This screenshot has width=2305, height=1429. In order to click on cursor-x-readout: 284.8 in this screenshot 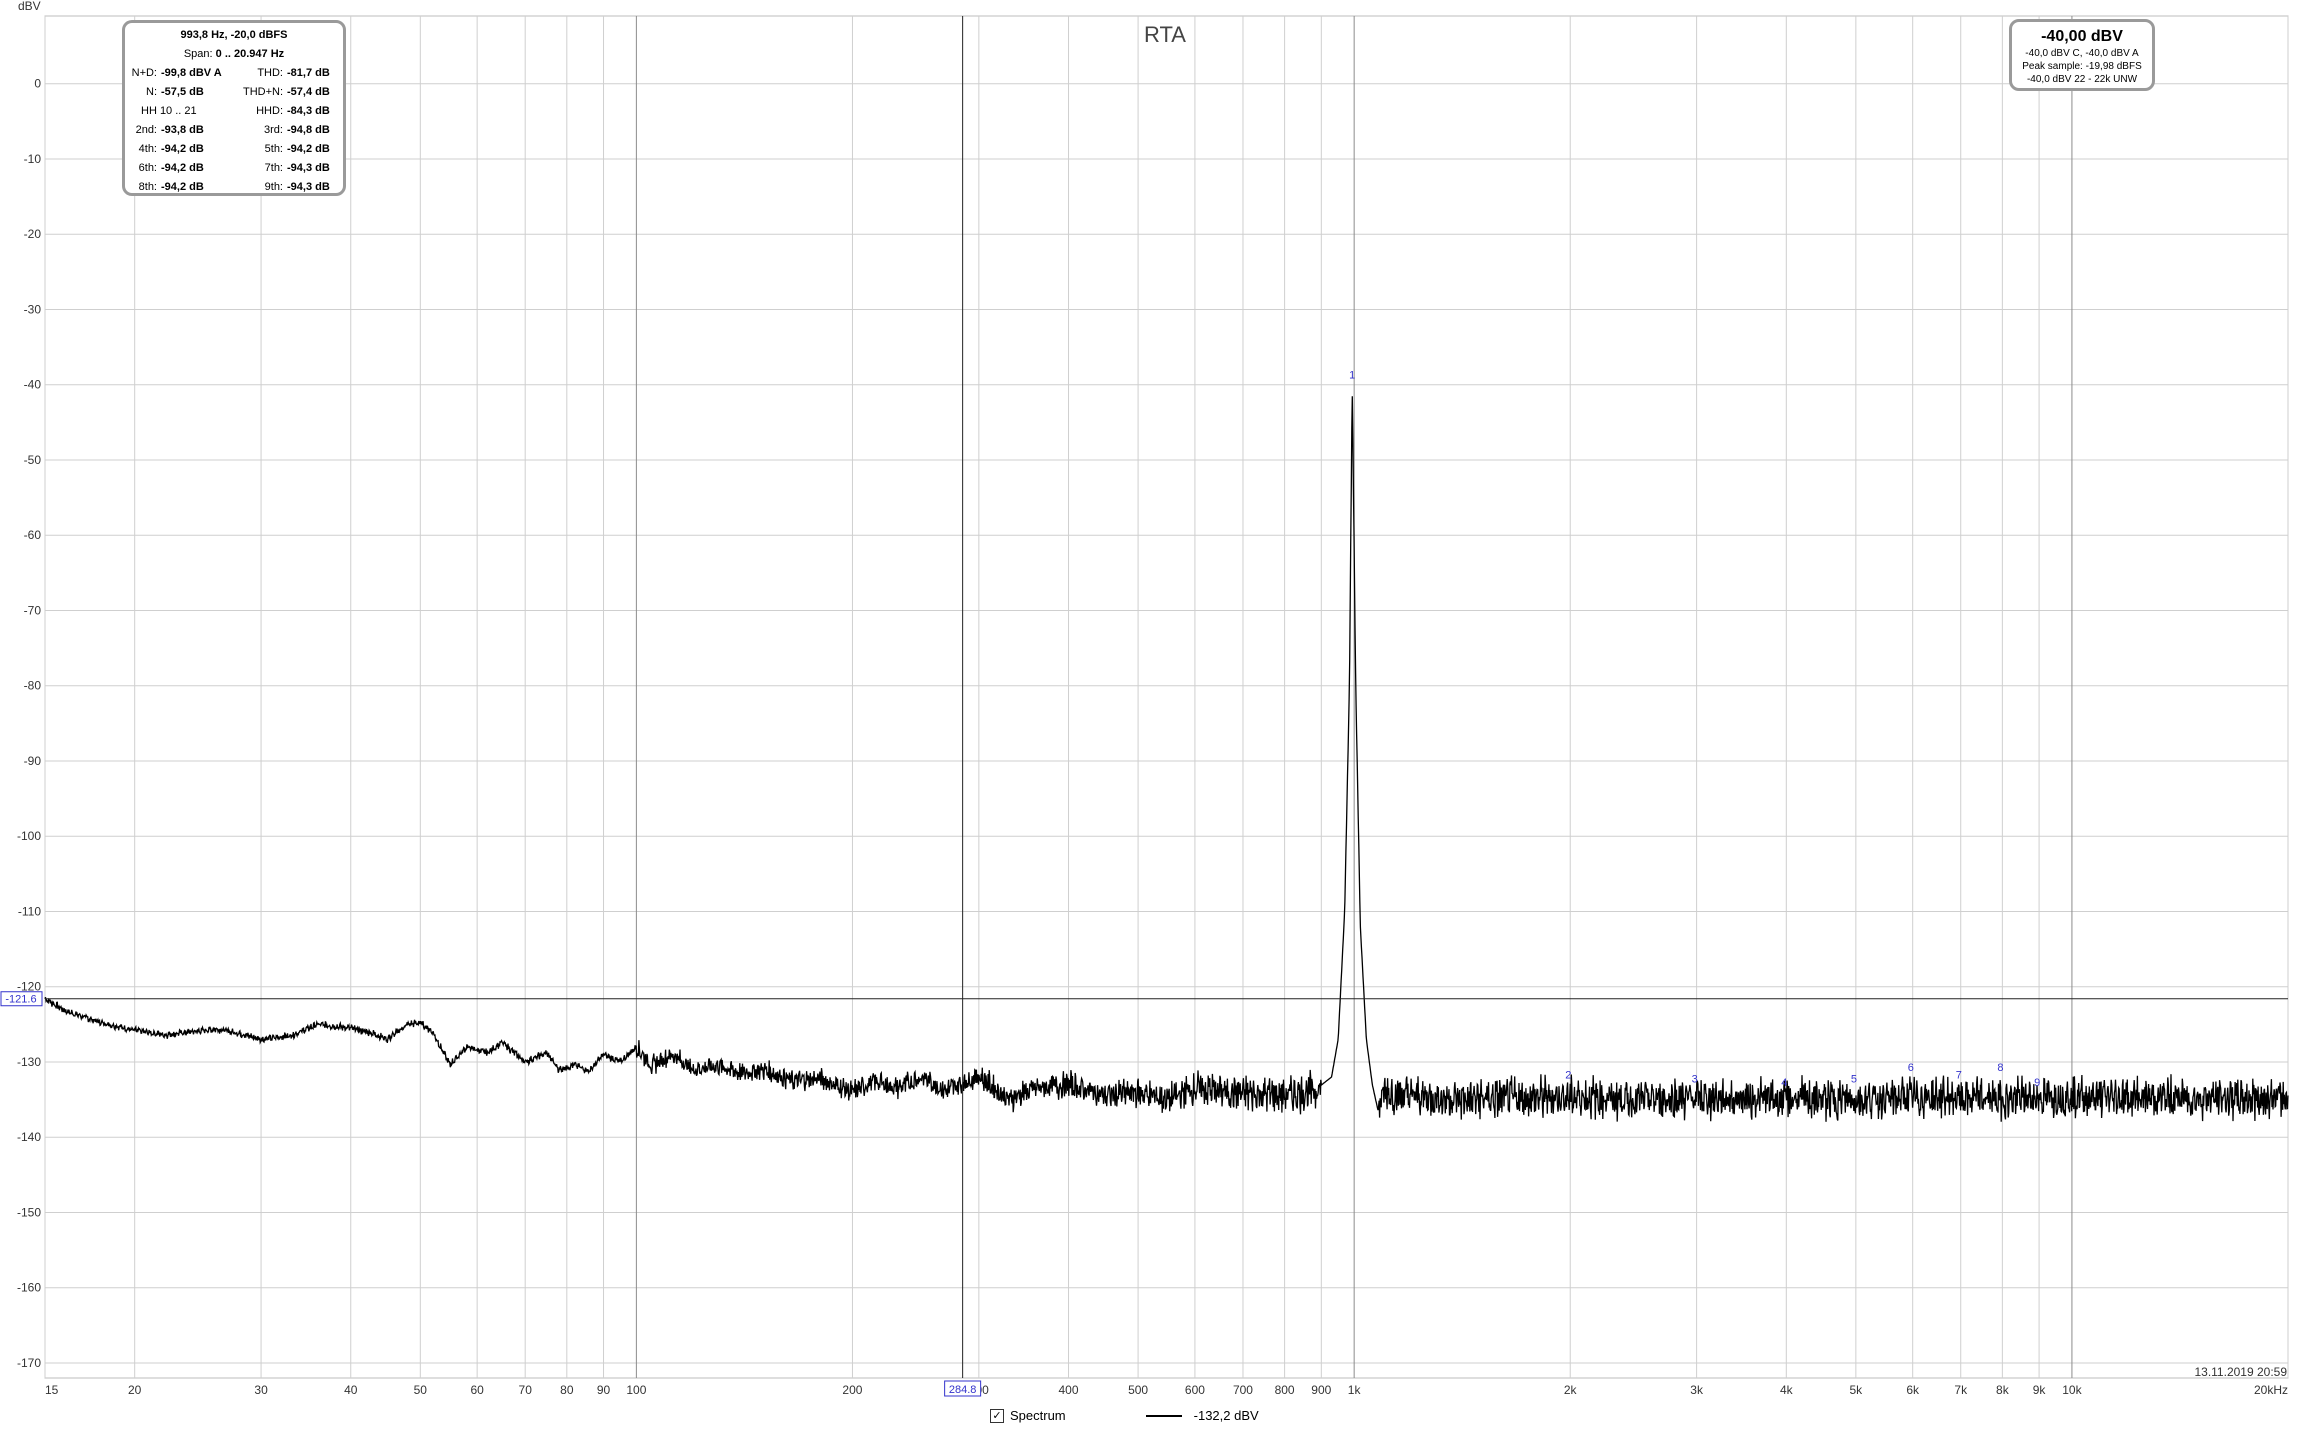, I will do `click(963, 1390)`.